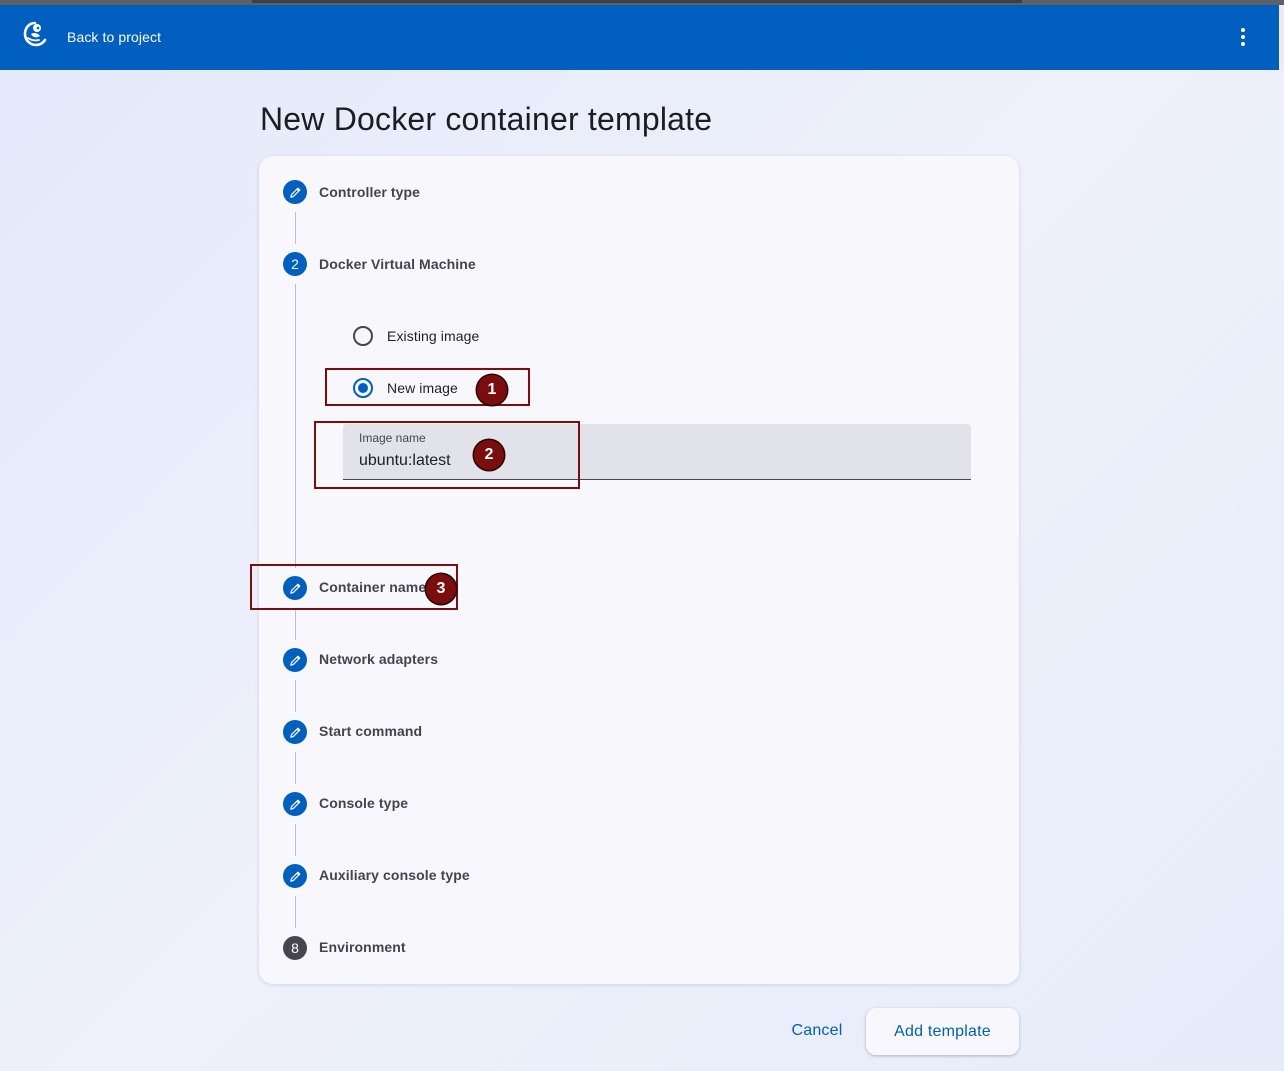  What do you see at coordinates (942, 1031) in the screenshot?
I see `add-template-button: Add template` at bounding box center [942, 1031].